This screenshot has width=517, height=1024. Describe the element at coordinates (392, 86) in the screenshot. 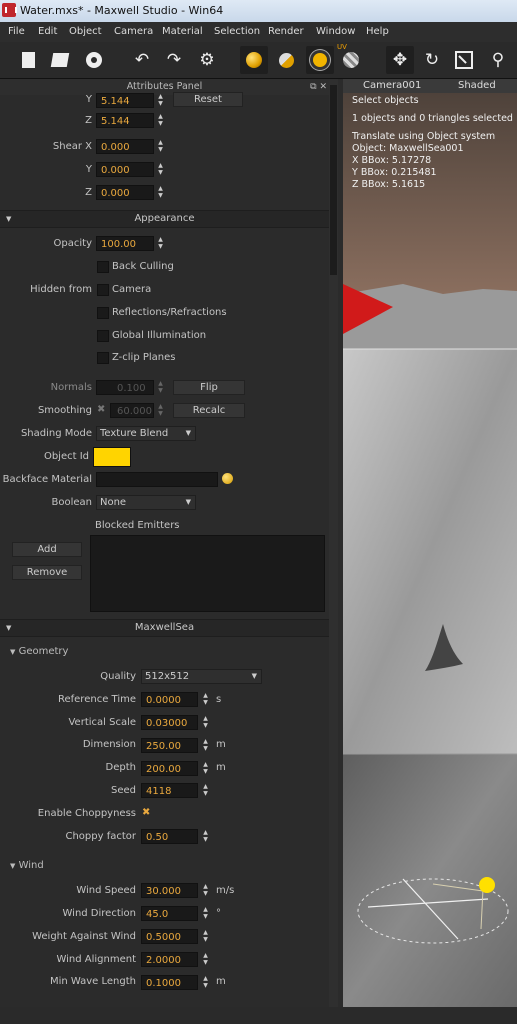

I see `viewport-camera-select: Camera001` at that location.